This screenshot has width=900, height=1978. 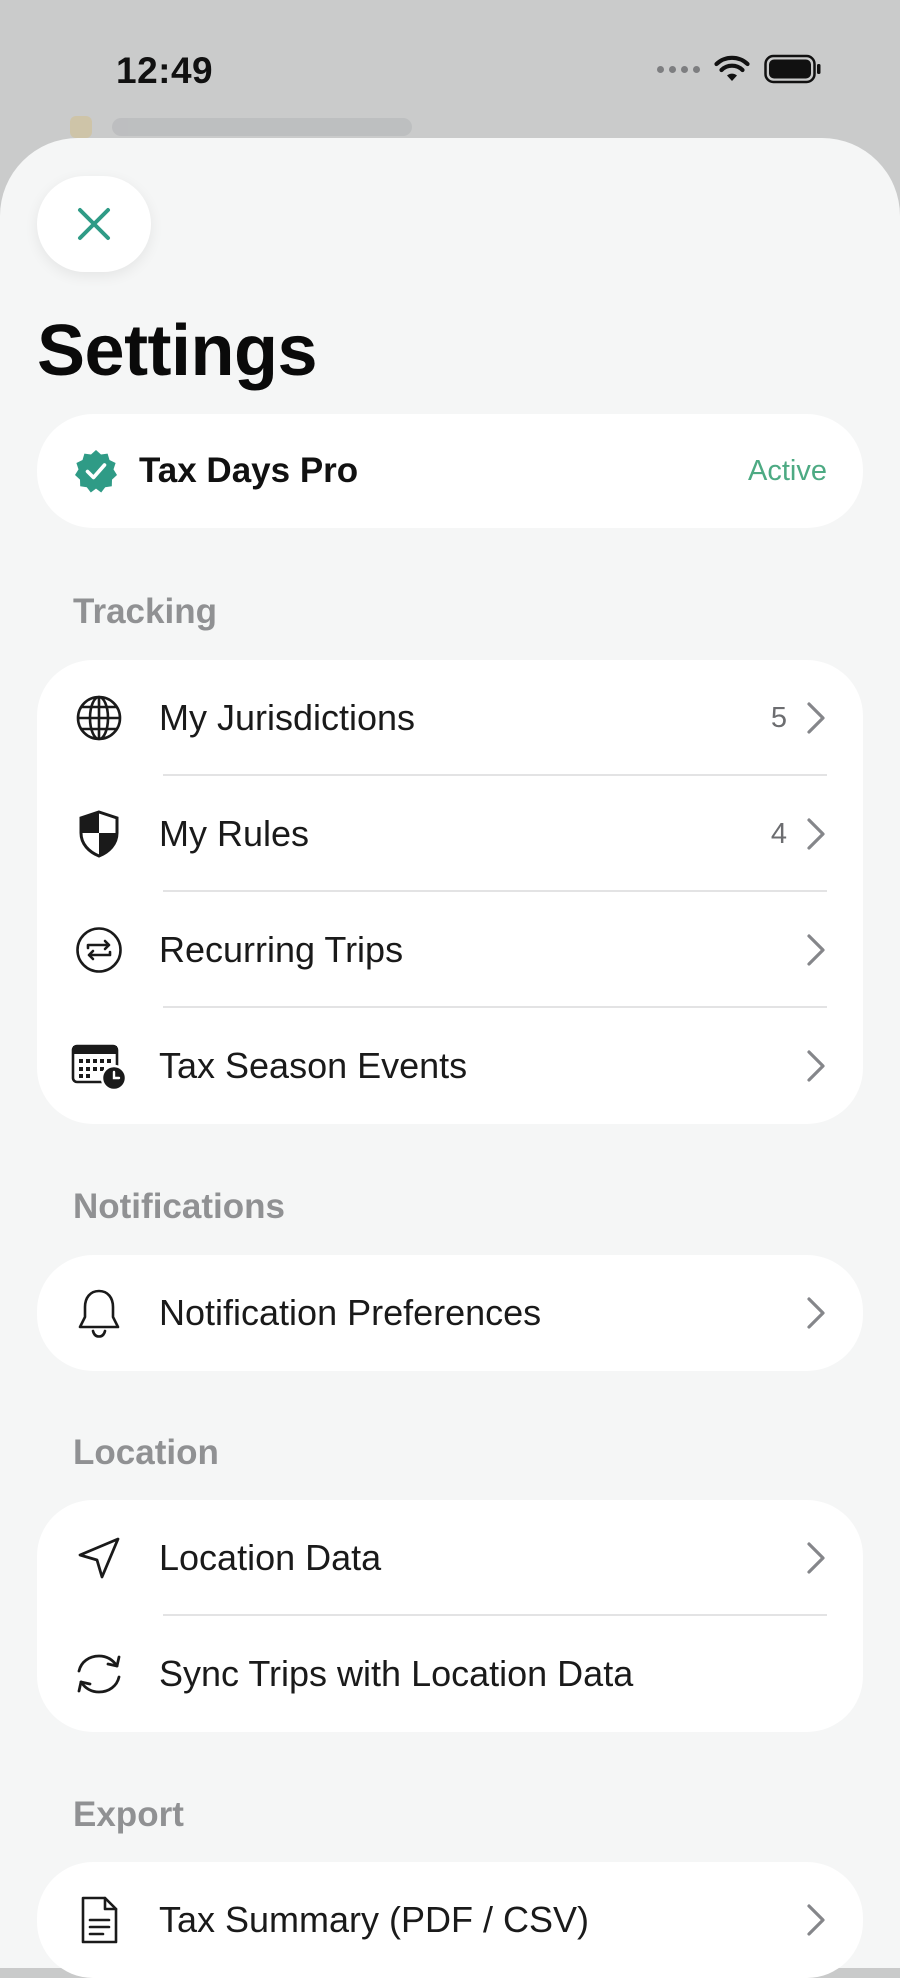 What do you see at coordinates (792, 69) in the screenshot?
I see `battery-icon` at bounding box center [792, 69].